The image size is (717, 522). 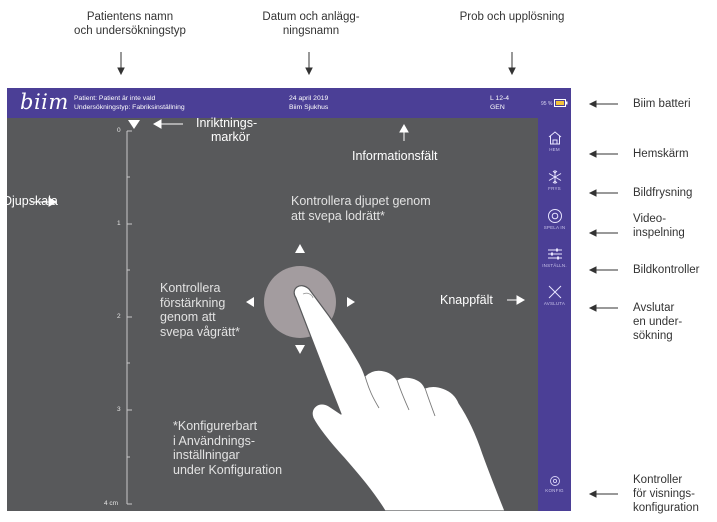 I want to click on record-label: SPELA IN, so click(x=554, y=227).